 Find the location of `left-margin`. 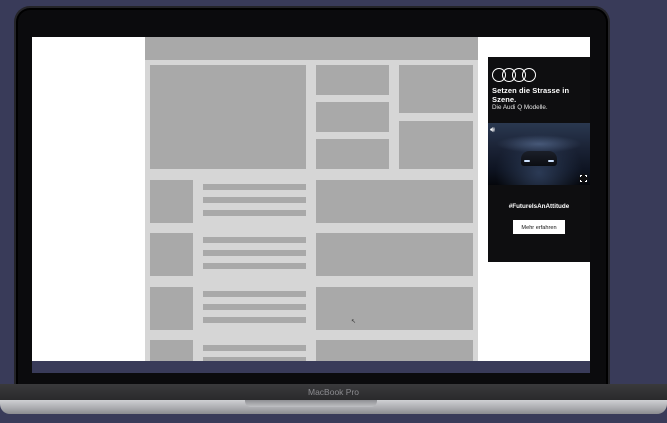

left-margin is located at coordinates (88, 199).